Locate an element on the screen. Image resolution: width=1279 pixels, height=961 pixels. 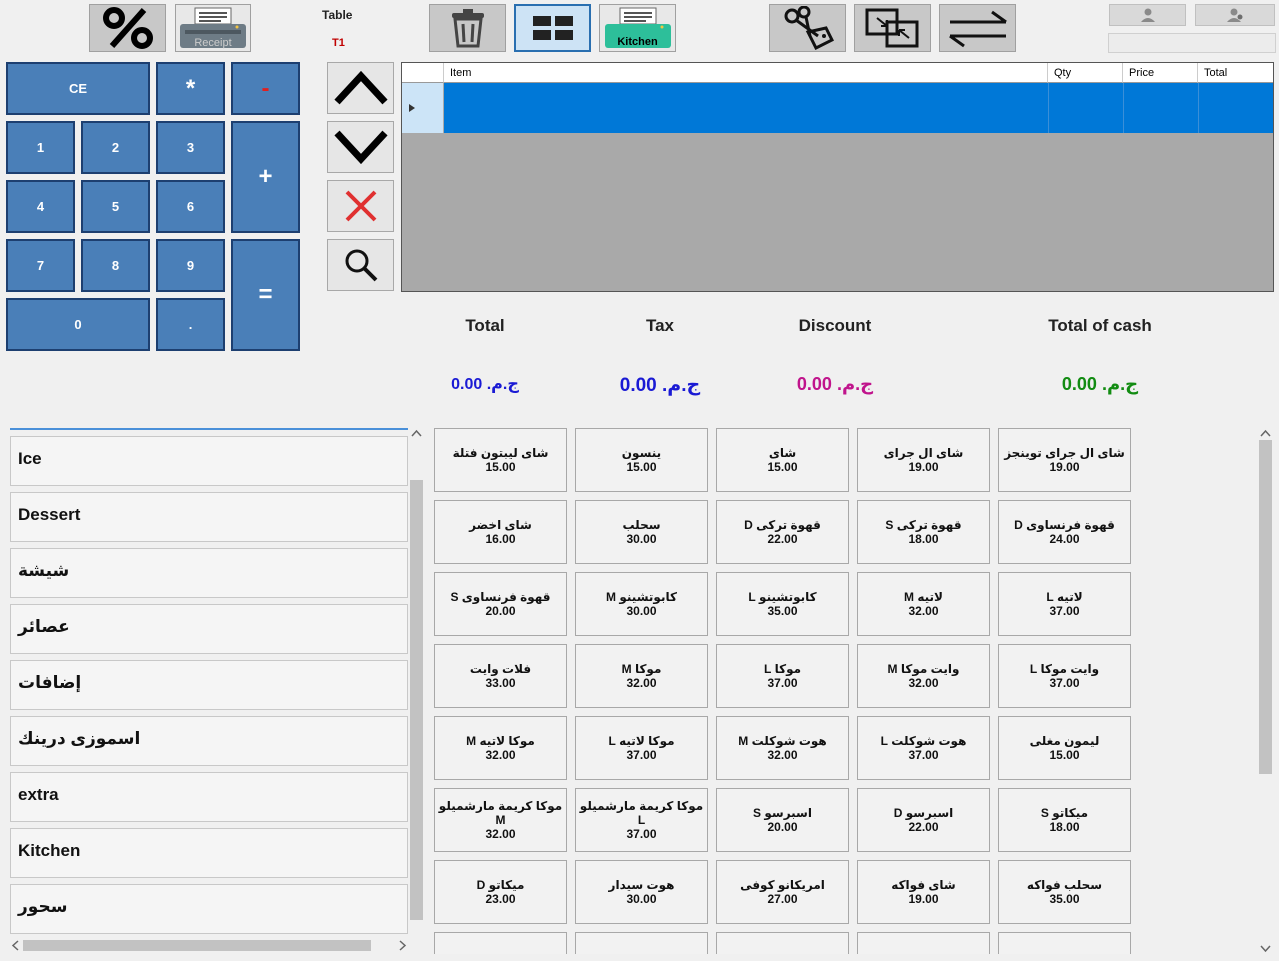
product-button: شاى ليبتون فتلة 15.00 is located at coordinates (500, 460).